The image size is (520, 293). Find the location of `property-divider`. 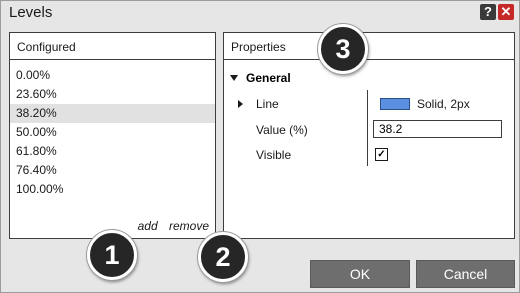

property-divider is located at coordinates (367, 128).